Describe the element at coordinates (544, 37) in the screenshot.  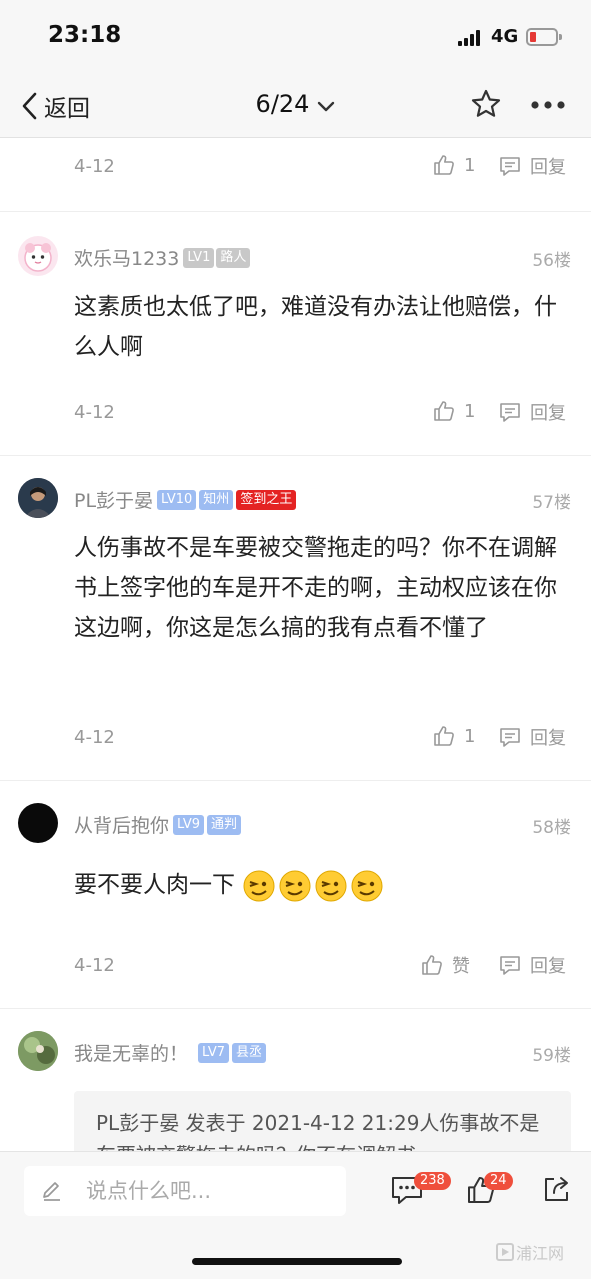
I see `battery-icon` at that location.